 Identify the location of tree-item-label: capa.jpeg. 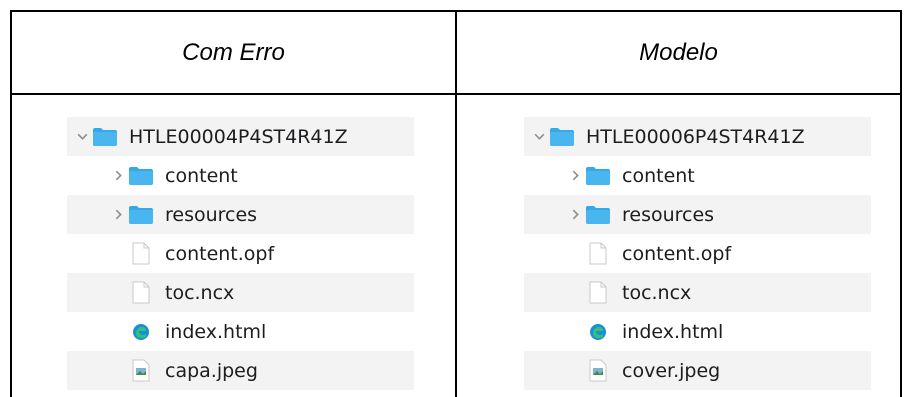
(211, 370).